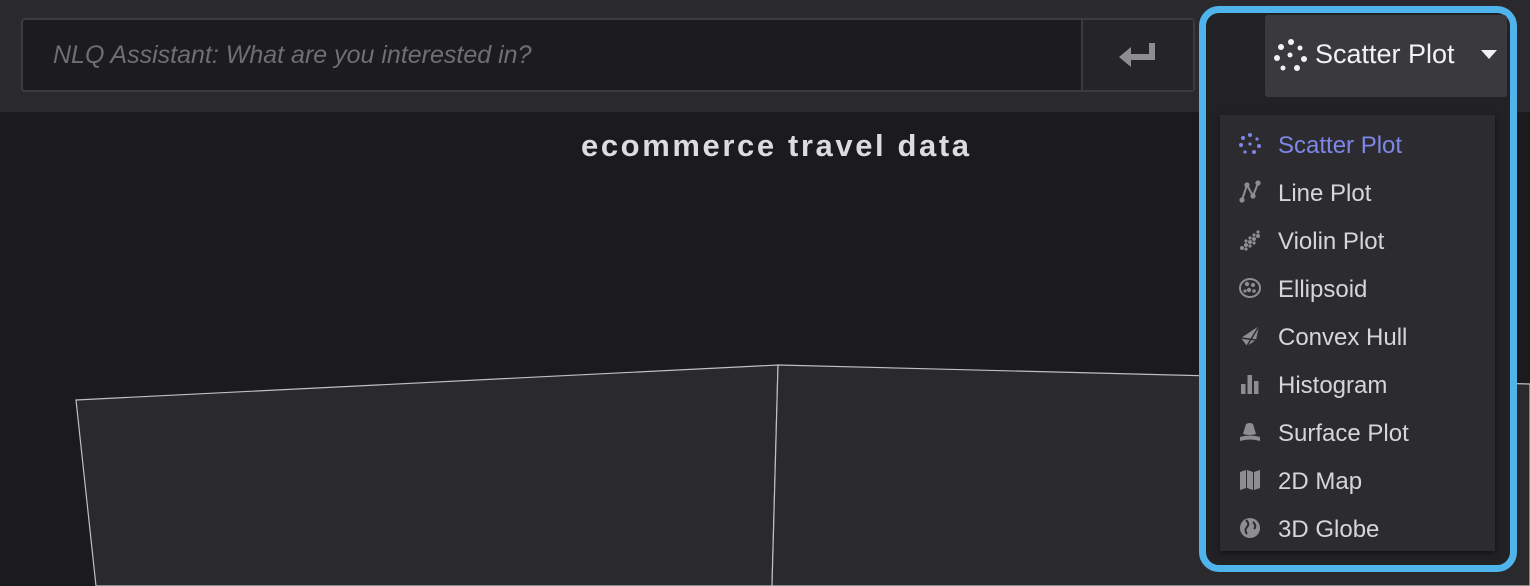 This screenshot has width=1530, height=586. I want to click on menu-item-label: Surface Plot, so click(1343, 433).